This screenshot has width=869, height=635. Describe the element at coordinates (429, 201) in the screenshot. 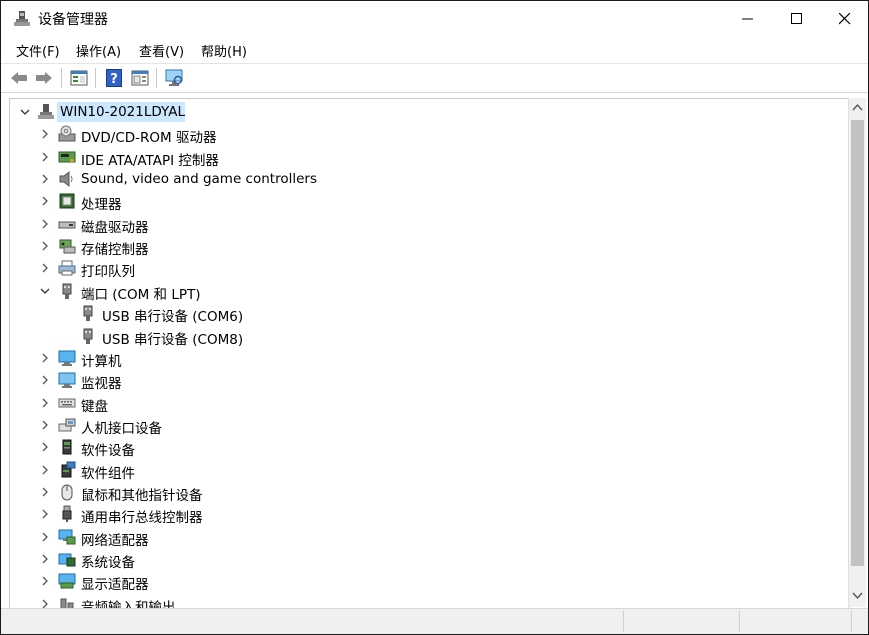

I see `tree-category: 处理器` at that location.